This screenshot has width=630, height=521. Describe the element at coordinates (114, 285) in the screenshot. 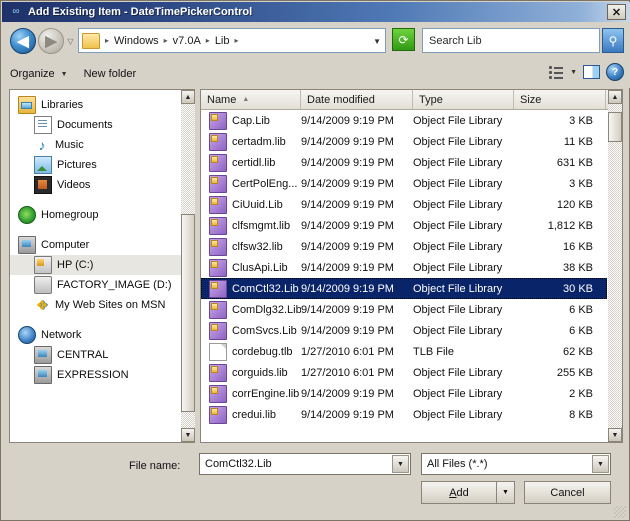

I see `sidebar-item-label: FACTORY_IMAGE (D:)` at that location.